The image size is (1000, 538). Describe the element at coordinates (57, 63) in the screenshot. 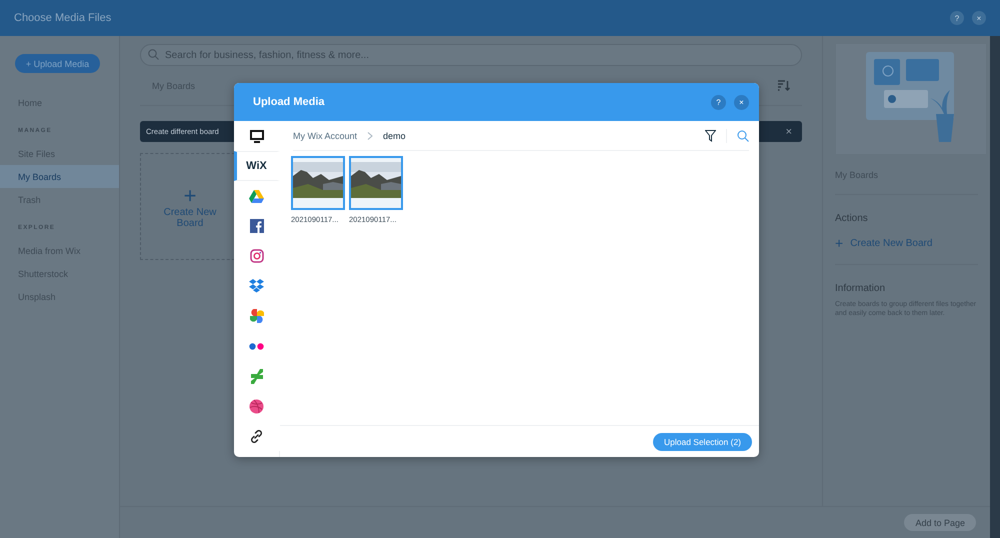

I see `upload-media-button: + Upload Media` at that location.